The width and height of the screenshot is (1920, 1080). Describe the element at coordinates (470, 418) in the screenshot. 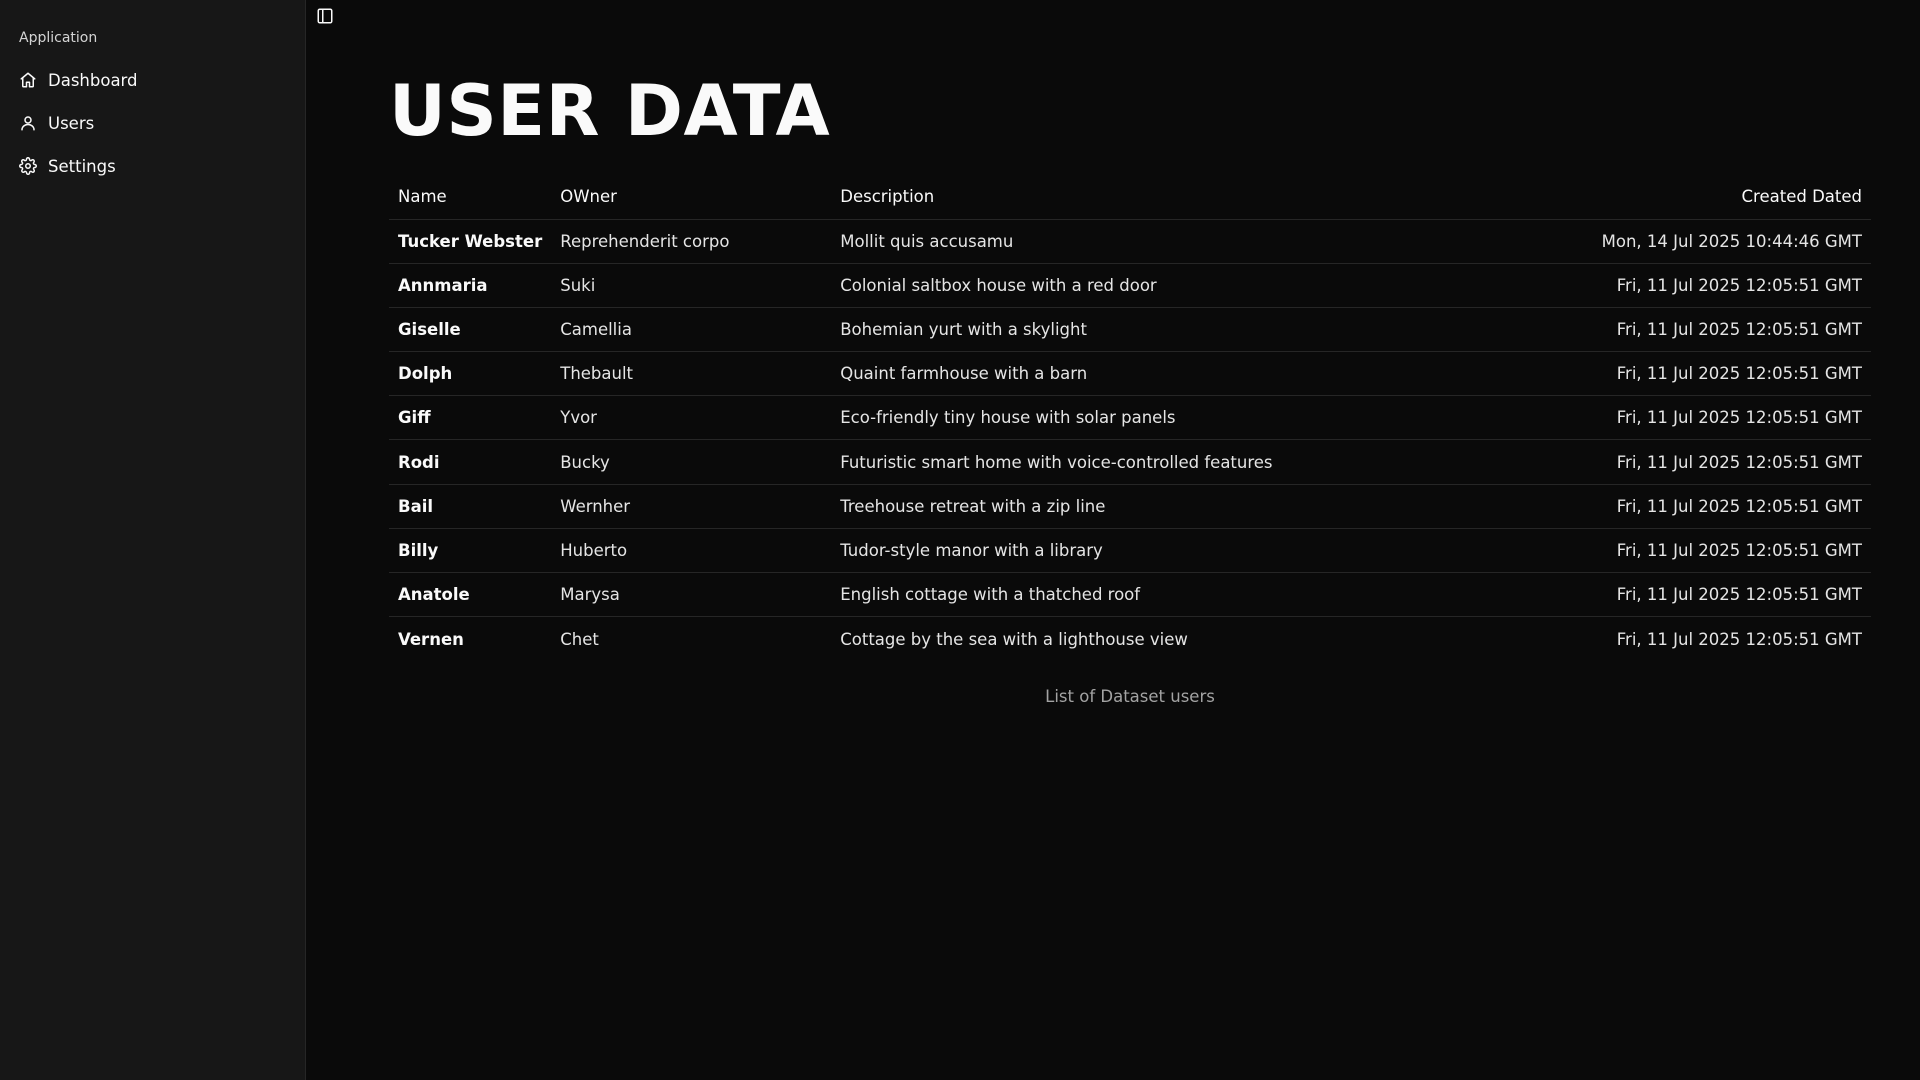

I see `cell-name: Giff` at that location.